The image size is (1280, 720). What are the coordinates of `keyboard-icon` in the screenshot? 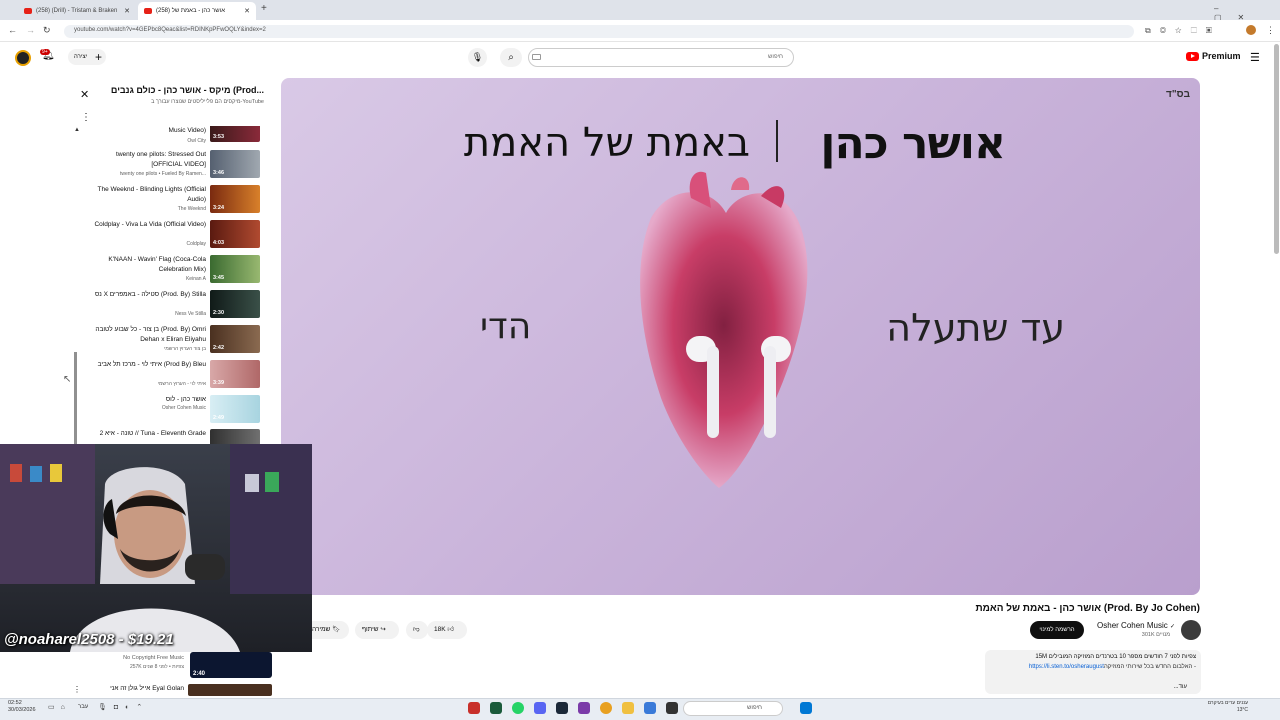 It's located at (536, 57).